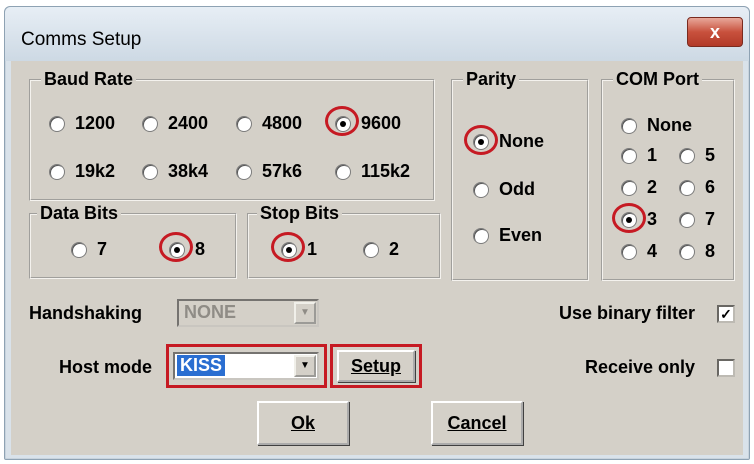  Describe the element at coordinates (81, 39) in the screenshot. I see `window-title: Comms Setup` at that location.